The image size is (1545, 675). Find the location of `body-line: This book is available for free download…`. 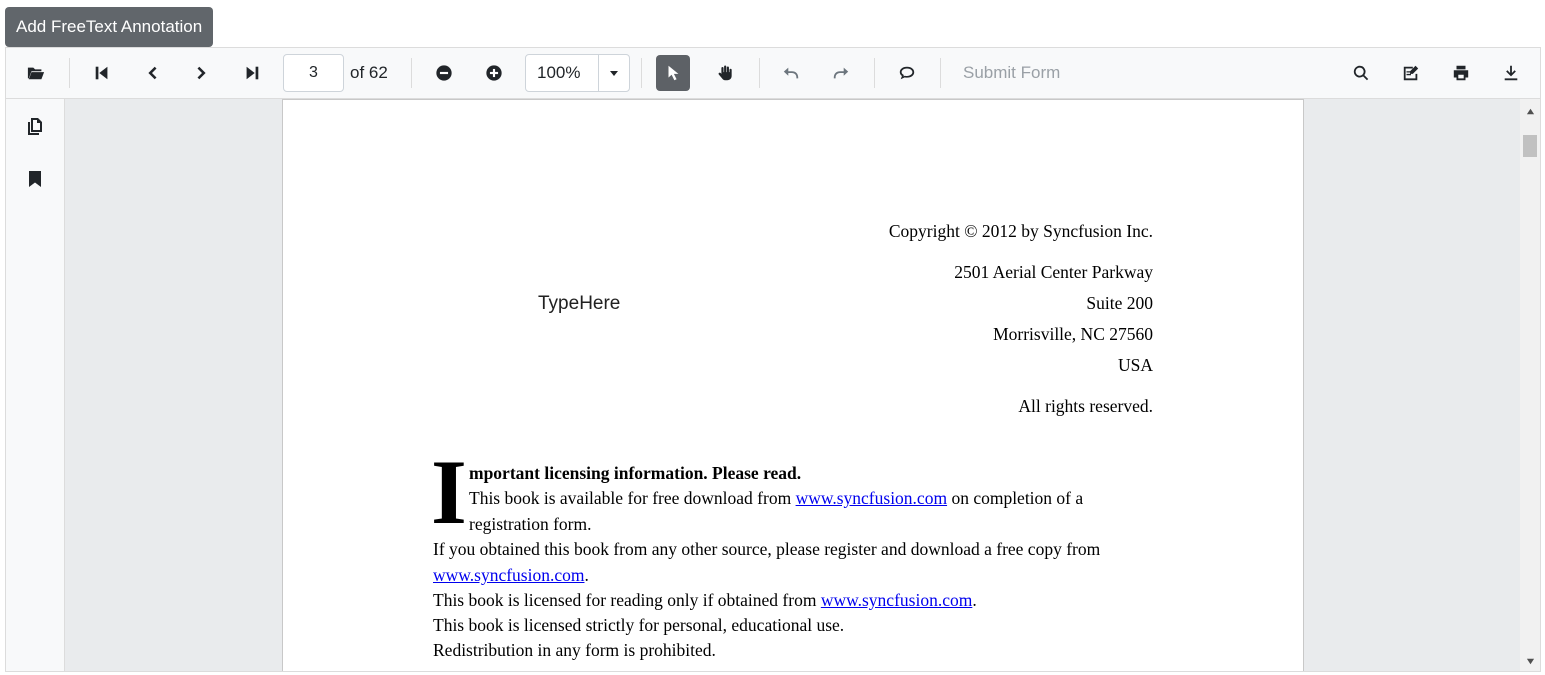

body-line: This book is available for free download… is located at coordinates (776, 498).